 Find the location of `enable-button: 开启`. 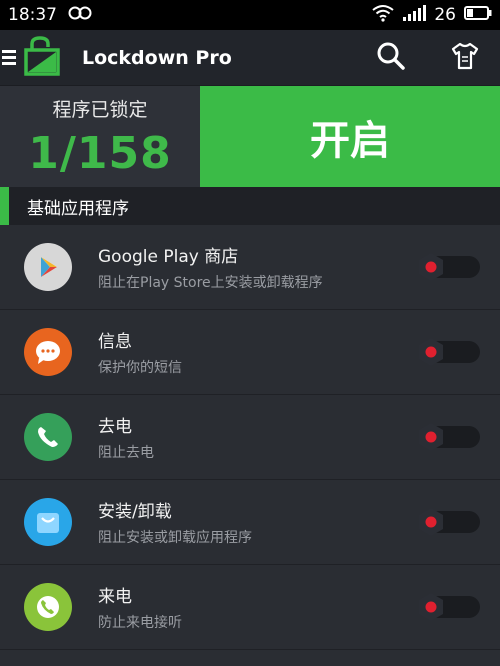

enable-button: 开启 is located at coordinates (350, 136).